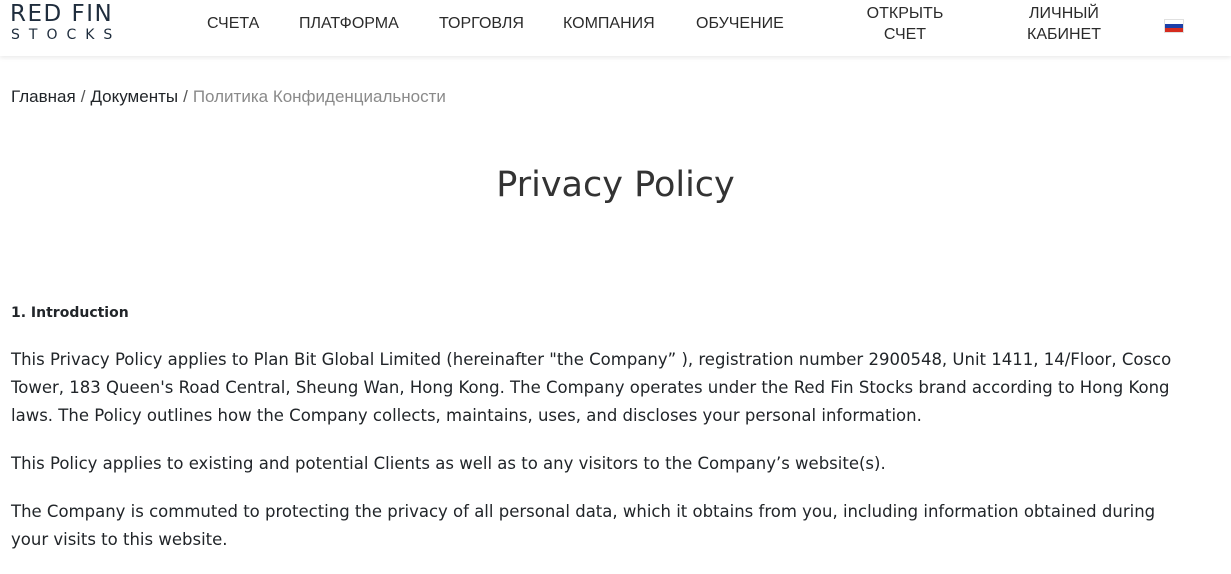 This screenshot has width=1231, height=574. I want to click on russia-flag-icon, so click(1174, 26).